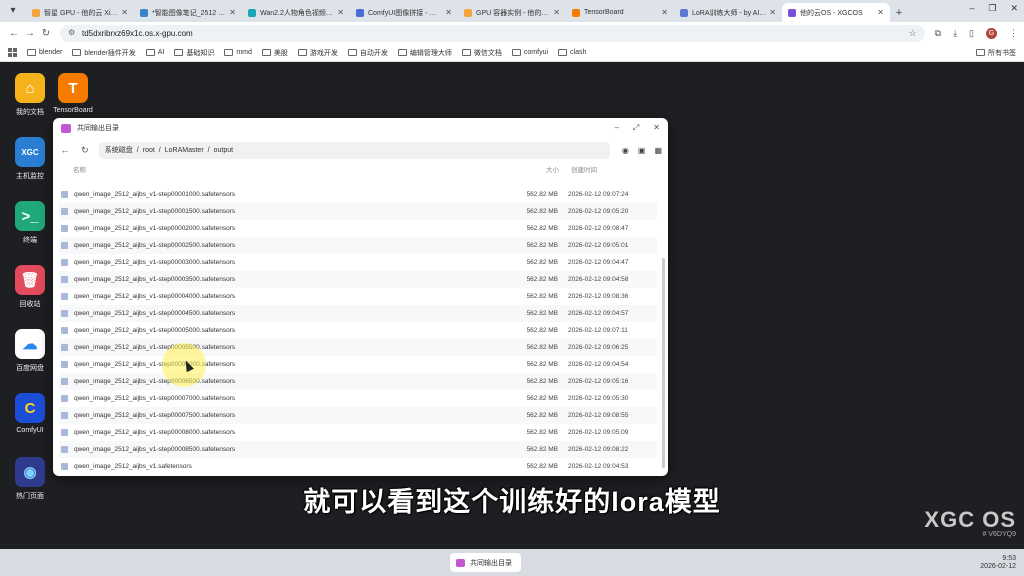 Image resolution: width=1024 pixels, height=576 pixels. What do you see at coordinates (404, 12) in the screenshot?
I see `browser-tab: ComfyUI图像拼接 - 一键式...✕` at bounding box center [404, 12].